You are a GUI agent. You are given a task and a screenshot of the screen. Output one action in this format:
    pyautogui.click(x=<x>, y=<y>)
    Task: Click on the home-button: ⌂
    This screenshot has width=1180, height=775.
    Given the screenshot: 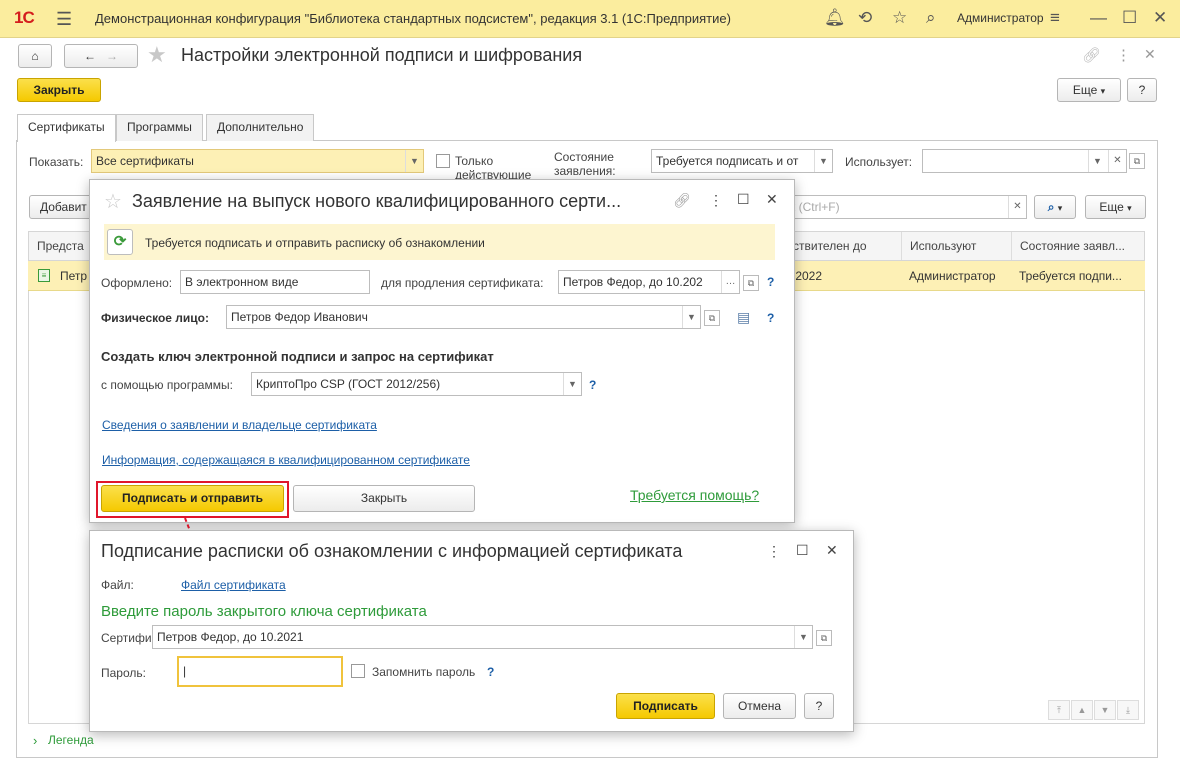 What is the action you would take?
    pyautogui.click(x=35, y=56)
    